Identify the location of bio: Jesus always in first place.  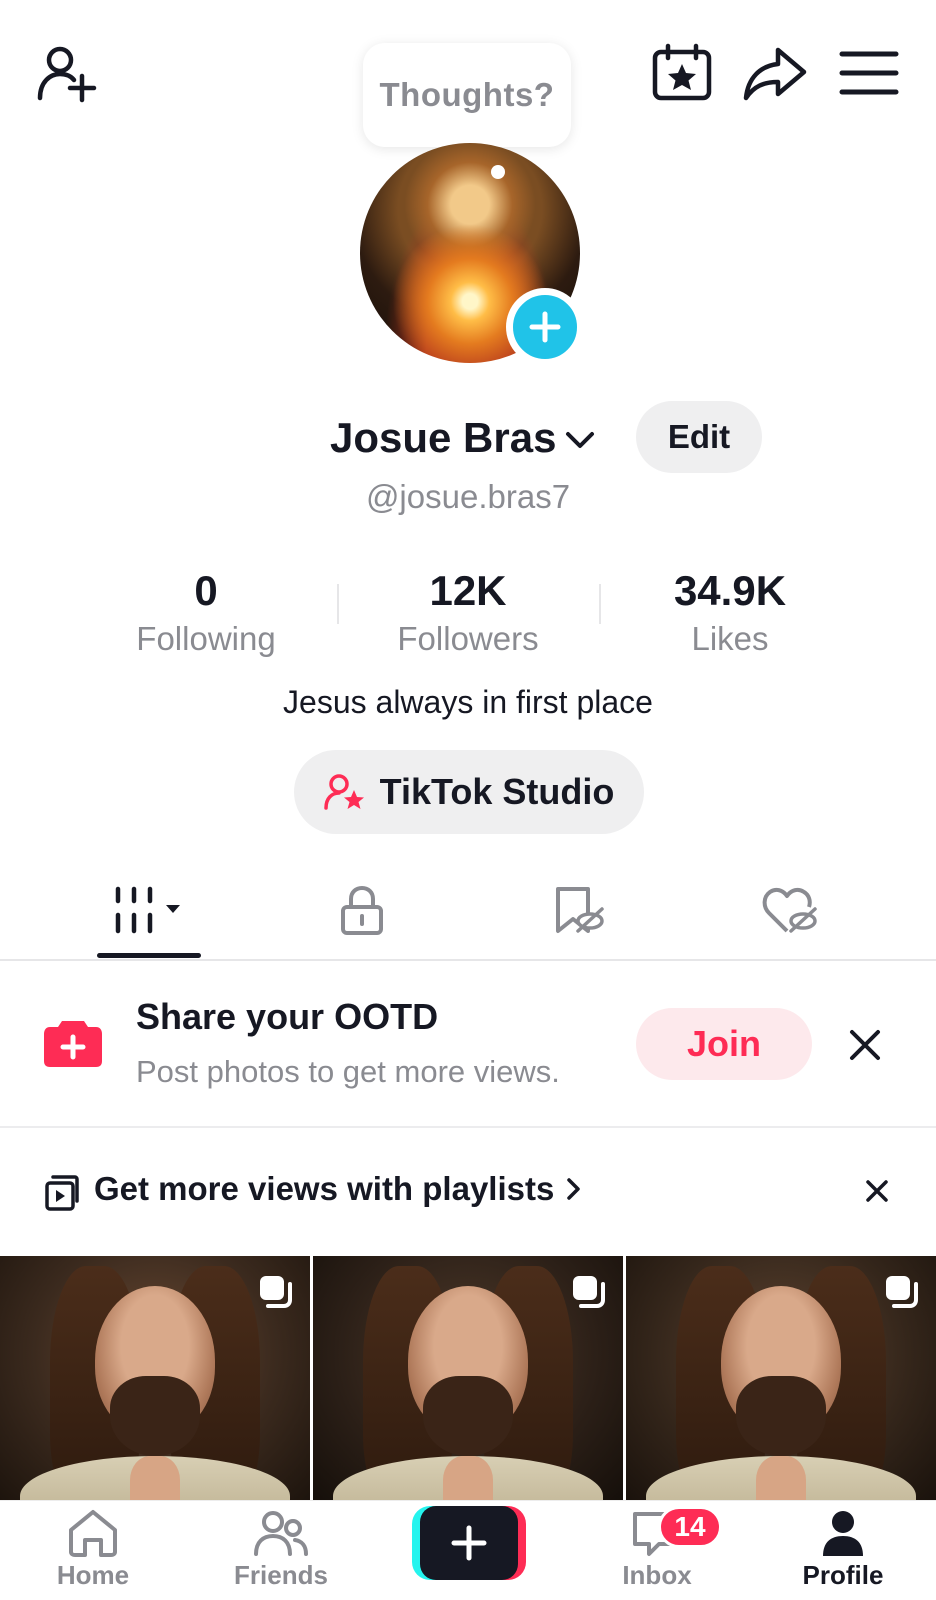
(468, 702).